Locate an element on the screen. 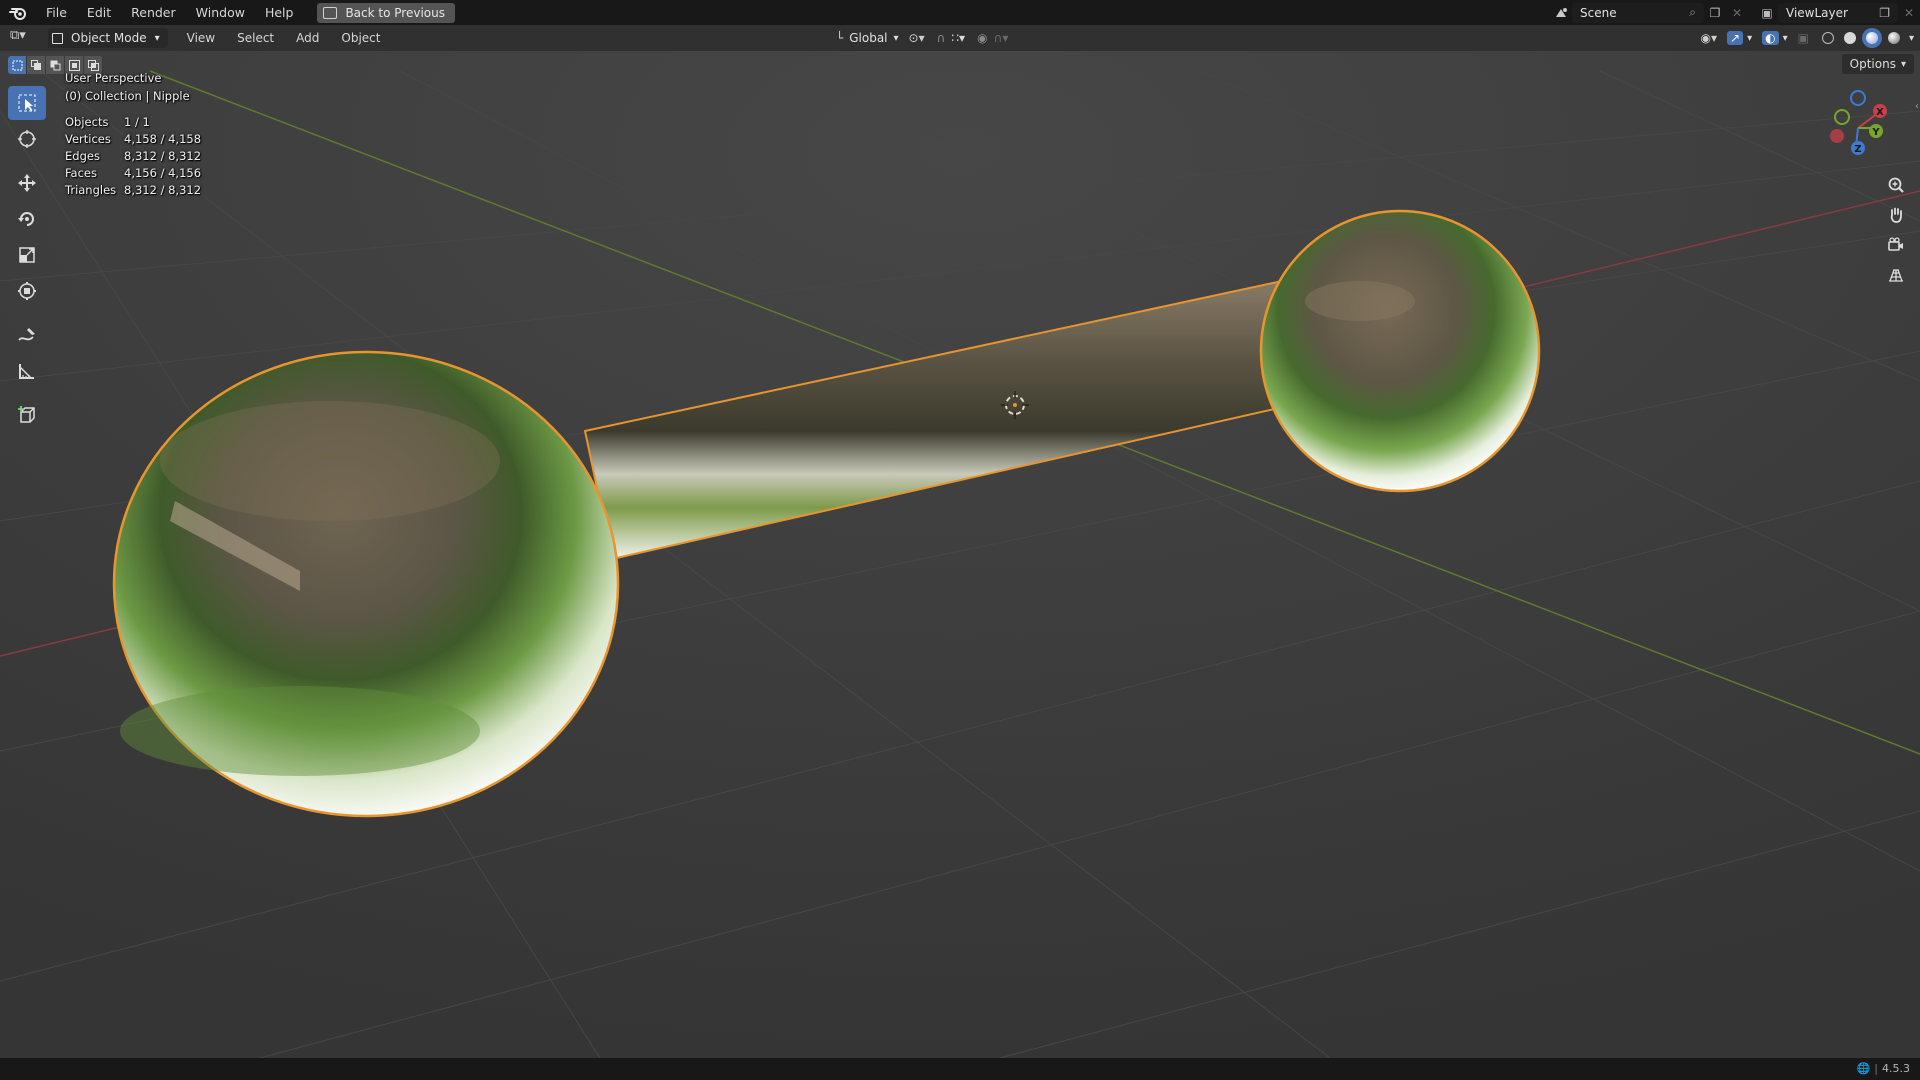 This screenshot has height=1080, width=1920. menu-render: Render is located at coordinates (153, 12).